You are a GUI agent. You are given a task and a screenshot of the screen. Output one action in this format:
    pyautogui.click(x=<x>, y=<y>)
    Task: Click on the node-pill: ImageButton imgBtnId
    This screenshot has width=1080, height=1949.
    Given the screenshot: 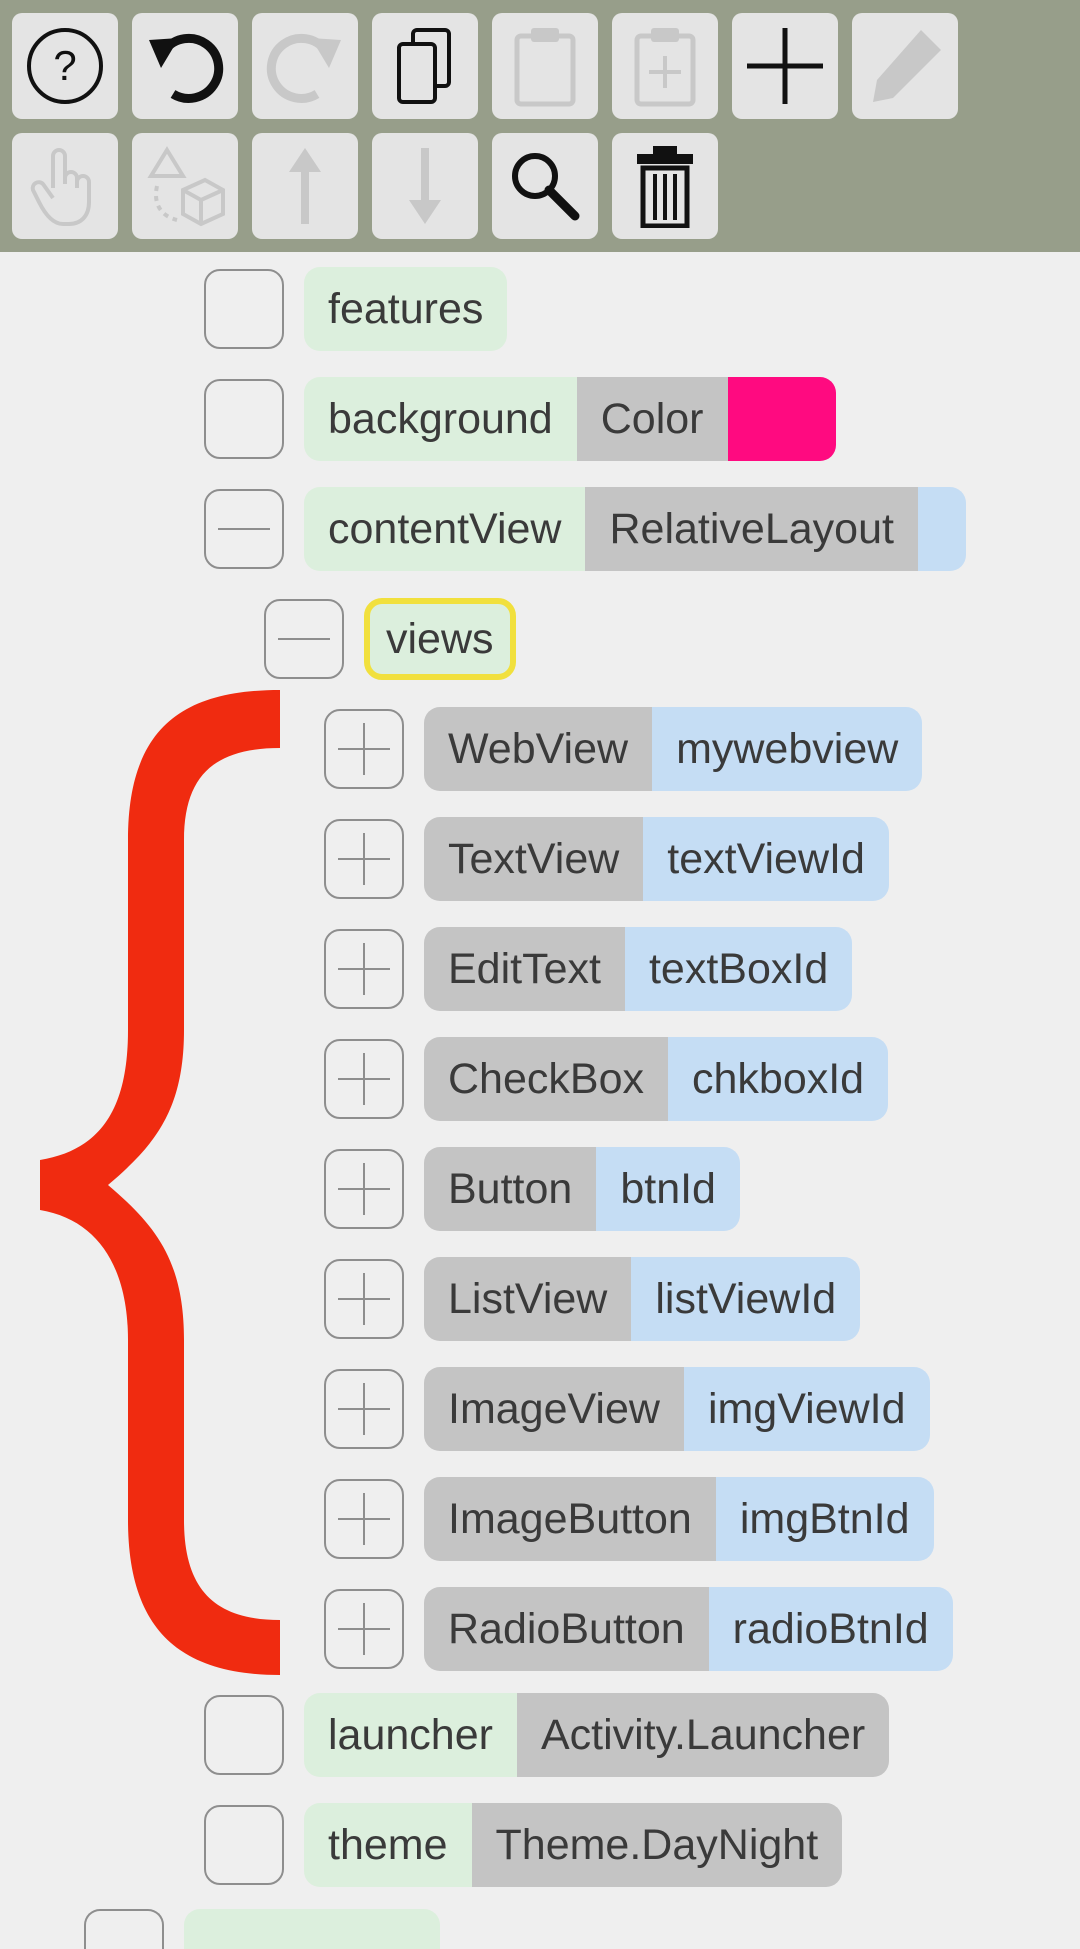 What is the action you would take?
    pyautogui.click(x=679, y=1519)
    